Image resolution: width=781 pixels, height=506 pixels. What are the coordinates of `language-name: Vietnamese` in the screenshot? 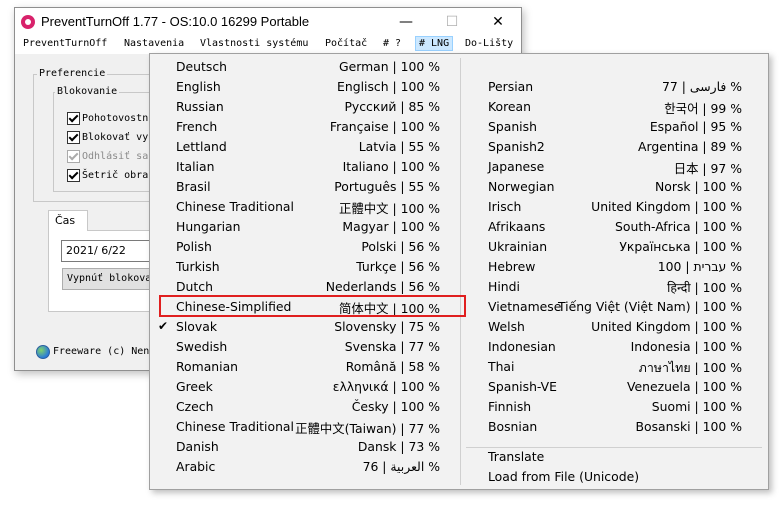 It's located at (525, 306).